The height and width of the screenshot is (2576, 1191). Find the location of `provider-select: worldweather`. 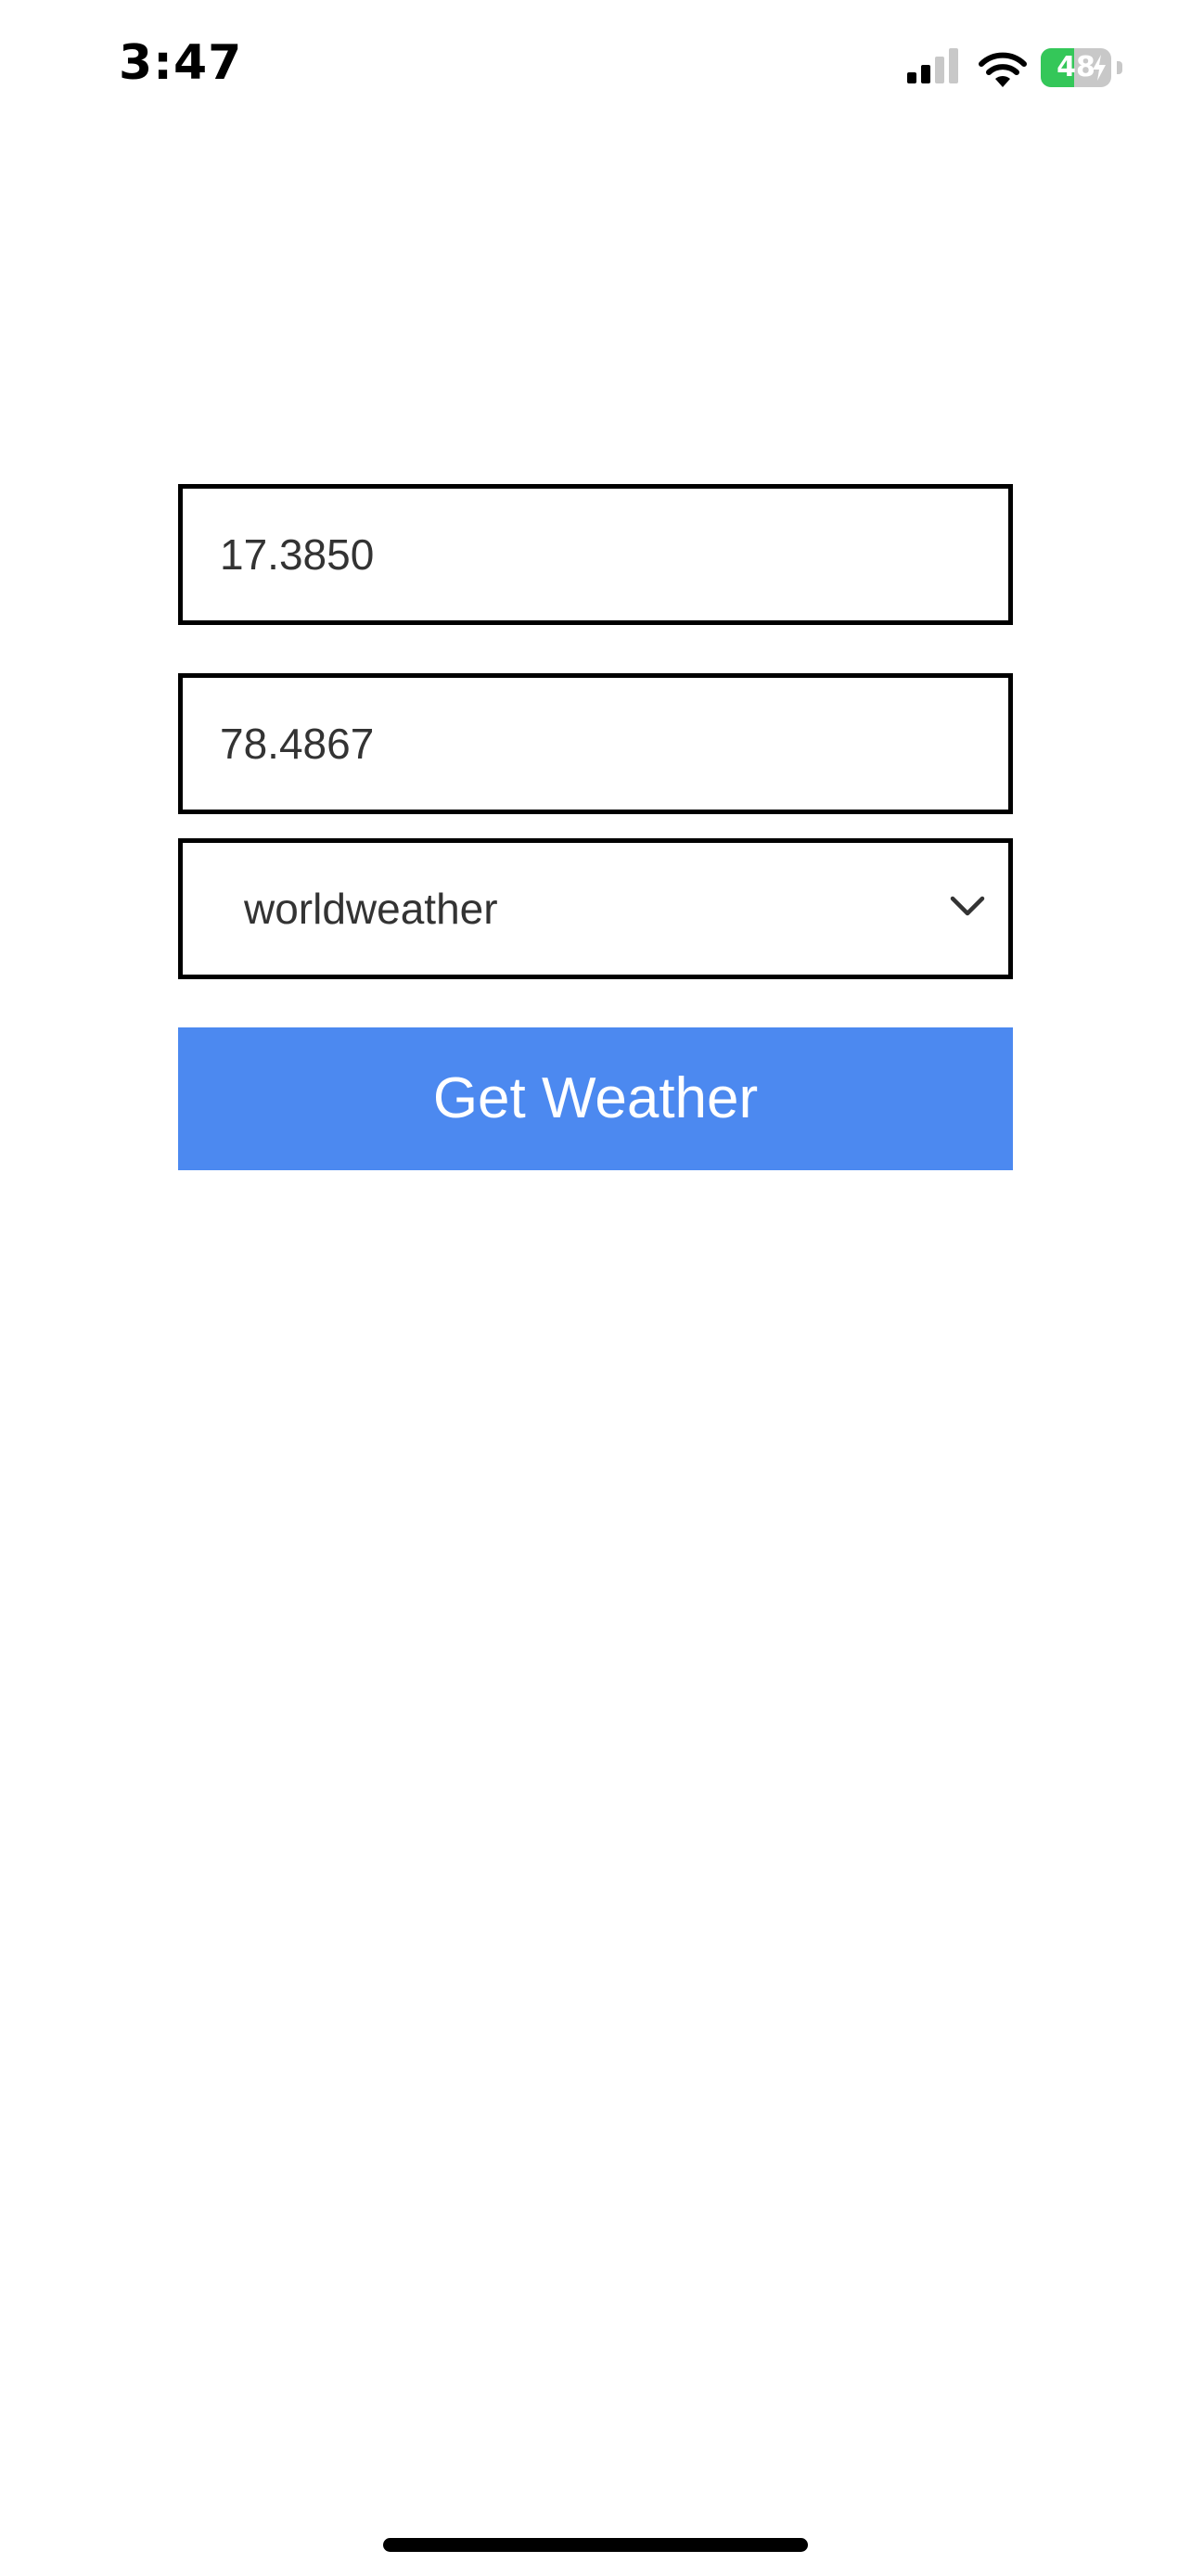

provider-select: worldweather is located at coordinates (595, 908).